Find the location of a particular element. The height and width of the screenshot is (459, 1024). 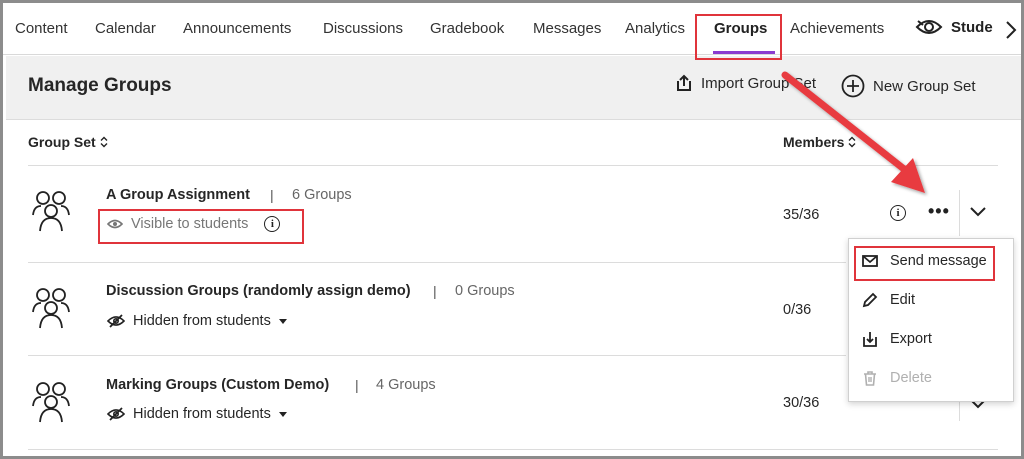

new-group-set-button: New Group Set is located at coordinates (908, 86).